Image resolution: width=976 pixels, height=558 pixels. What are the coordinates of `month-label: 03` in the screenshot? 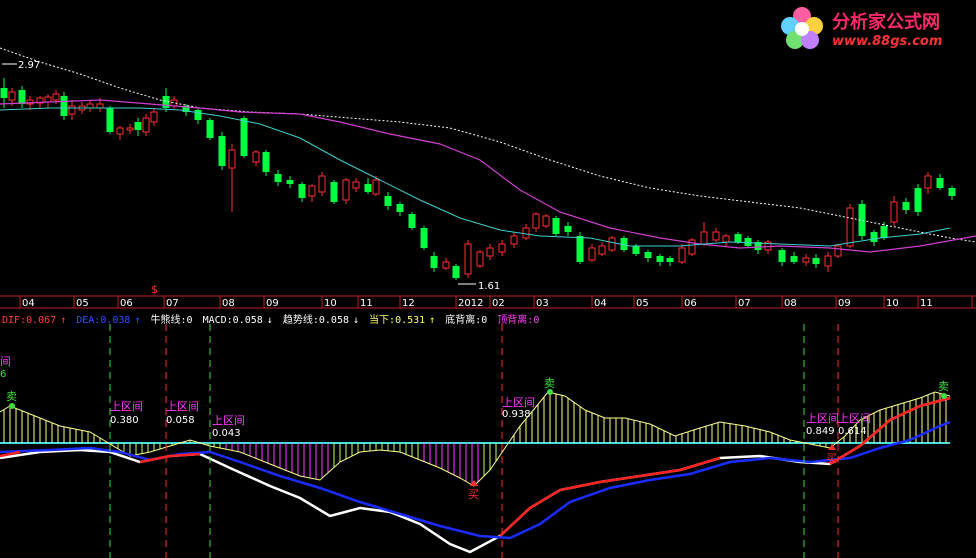 It's located at (542, 303).